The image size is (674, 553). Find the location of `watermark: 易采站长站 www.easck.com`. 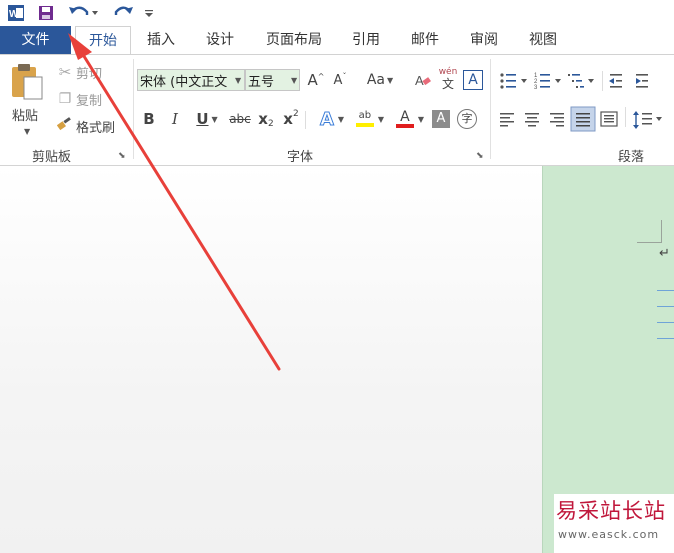

watermark: 易采站长站 www.easck.com is located at coordinates (614, 523).